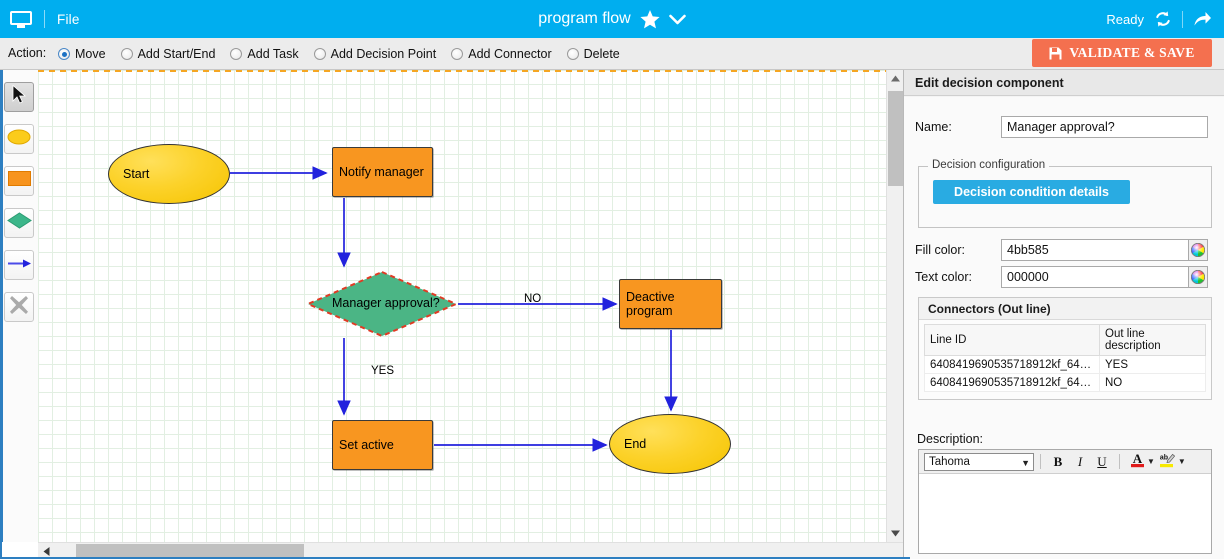 The height and width of the screenshot is (559, 1224). Describe the element at coordinates (1167, 462) in the screenshot. I see `highlight-icon: ab` at that location.